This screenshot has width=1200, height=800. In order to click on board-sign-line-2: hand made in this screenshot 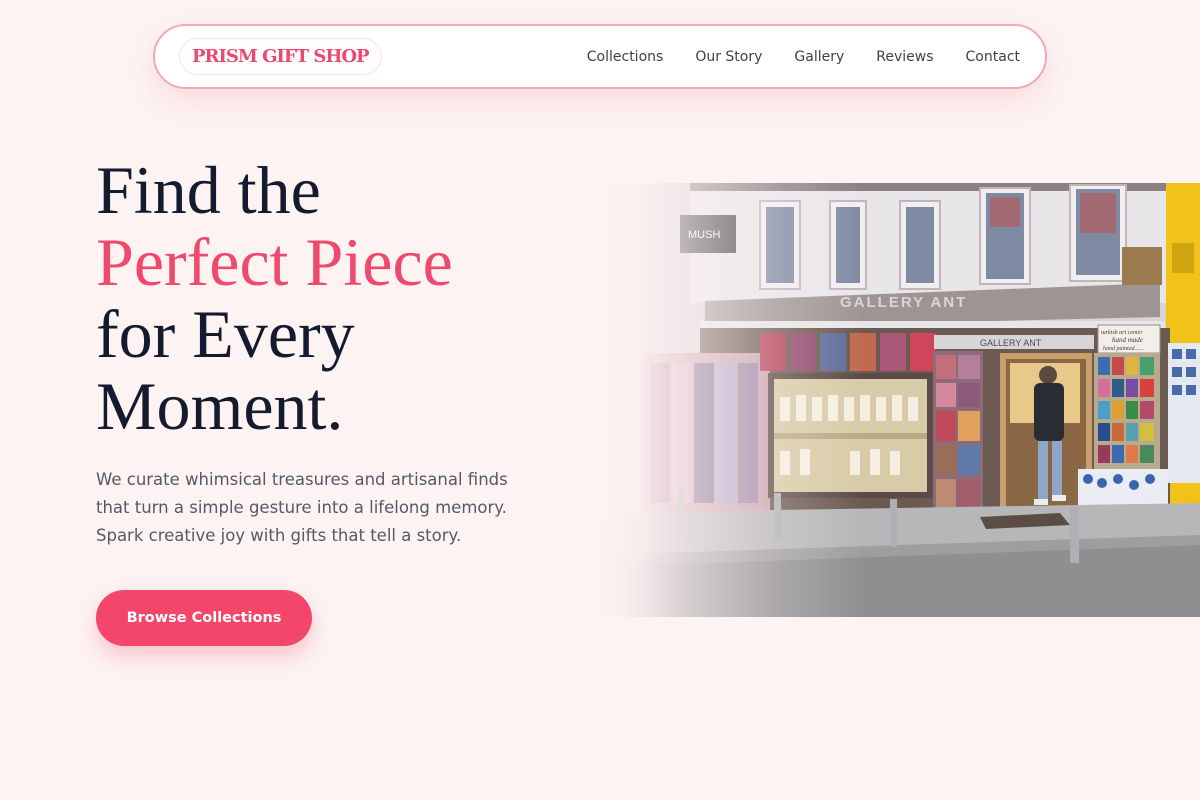, I will do `click(1127, 340)`.